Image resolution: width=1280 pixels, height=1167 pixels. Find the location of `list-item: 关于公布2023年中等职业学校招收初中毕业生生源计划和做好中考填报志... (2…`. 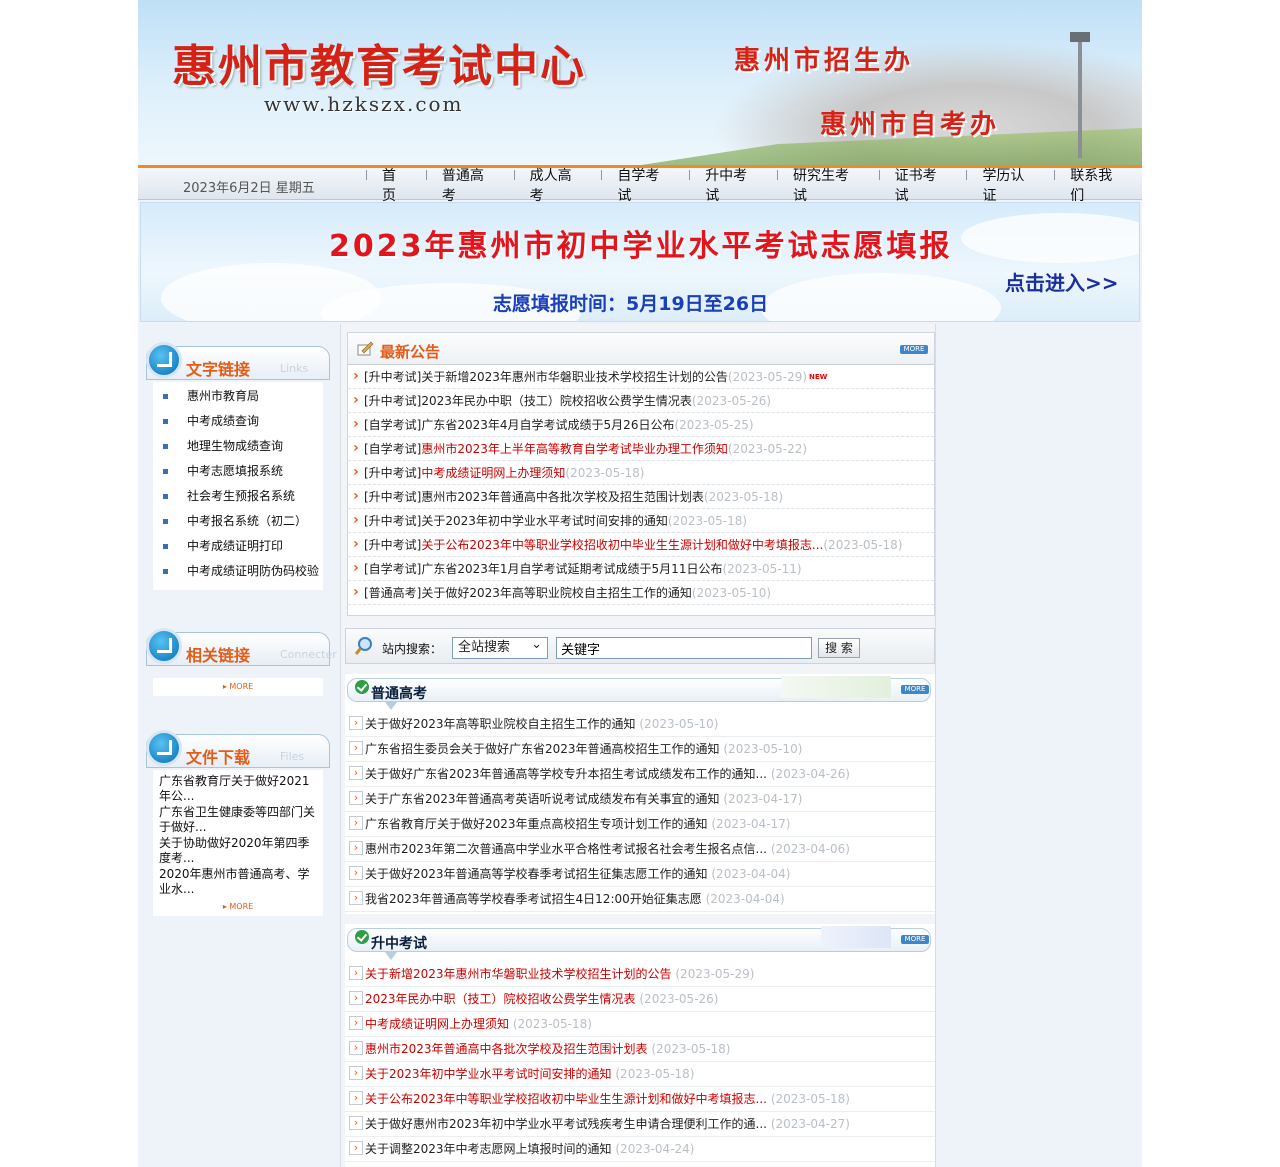

list-item: 关于公布2023年中等职业学校招收初中毕业生生源计划和做好中考填报志... (2… is located at coordinates (640, 1099).